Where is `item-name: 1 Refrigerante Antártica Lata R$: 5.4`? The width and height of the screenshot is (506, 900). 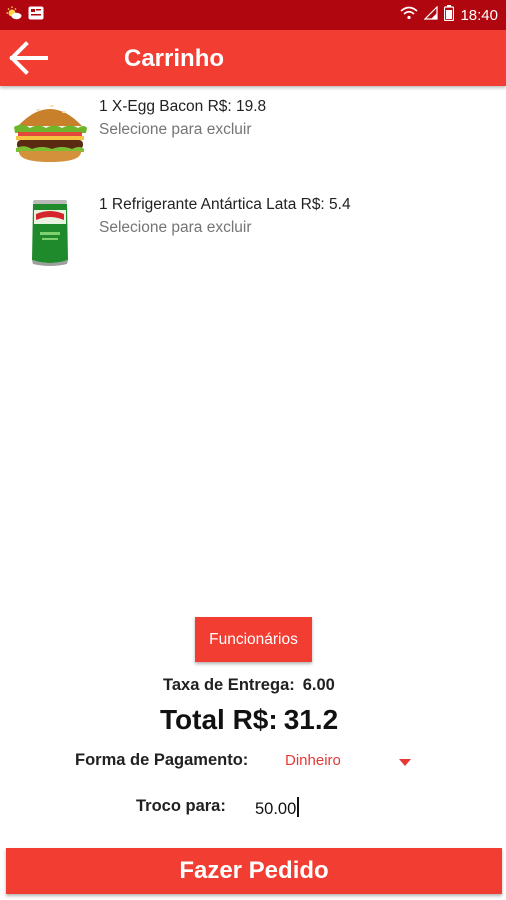 item-name: 1 Refrigerante Antártica Lata R$: 5.4 is located at coordinates (225, 204).